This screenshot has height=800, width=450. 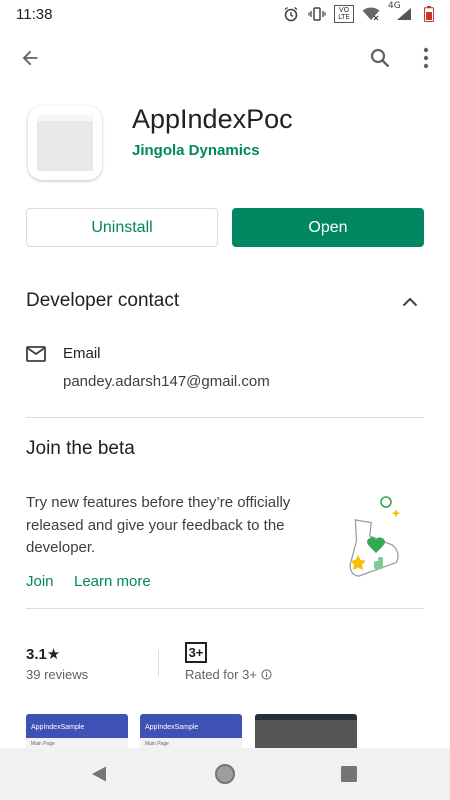 I want to click on developer-link: Jingola Dynamics, so click(x=196, y=150).